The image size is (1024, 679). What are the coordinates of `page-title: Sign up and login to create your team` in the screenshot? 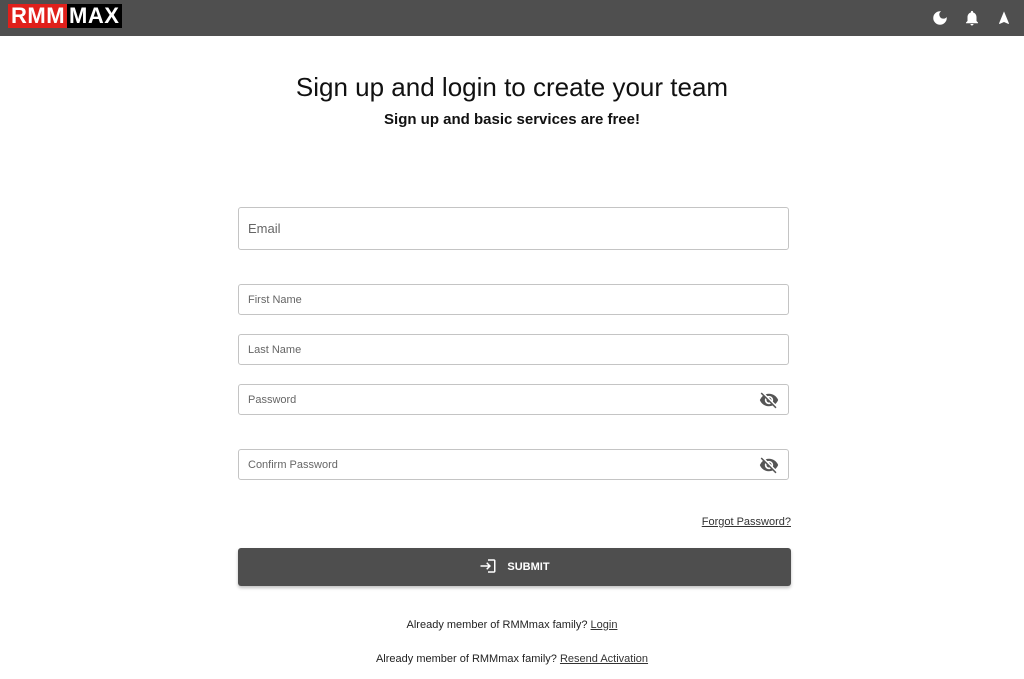 It's located at (512, 87).